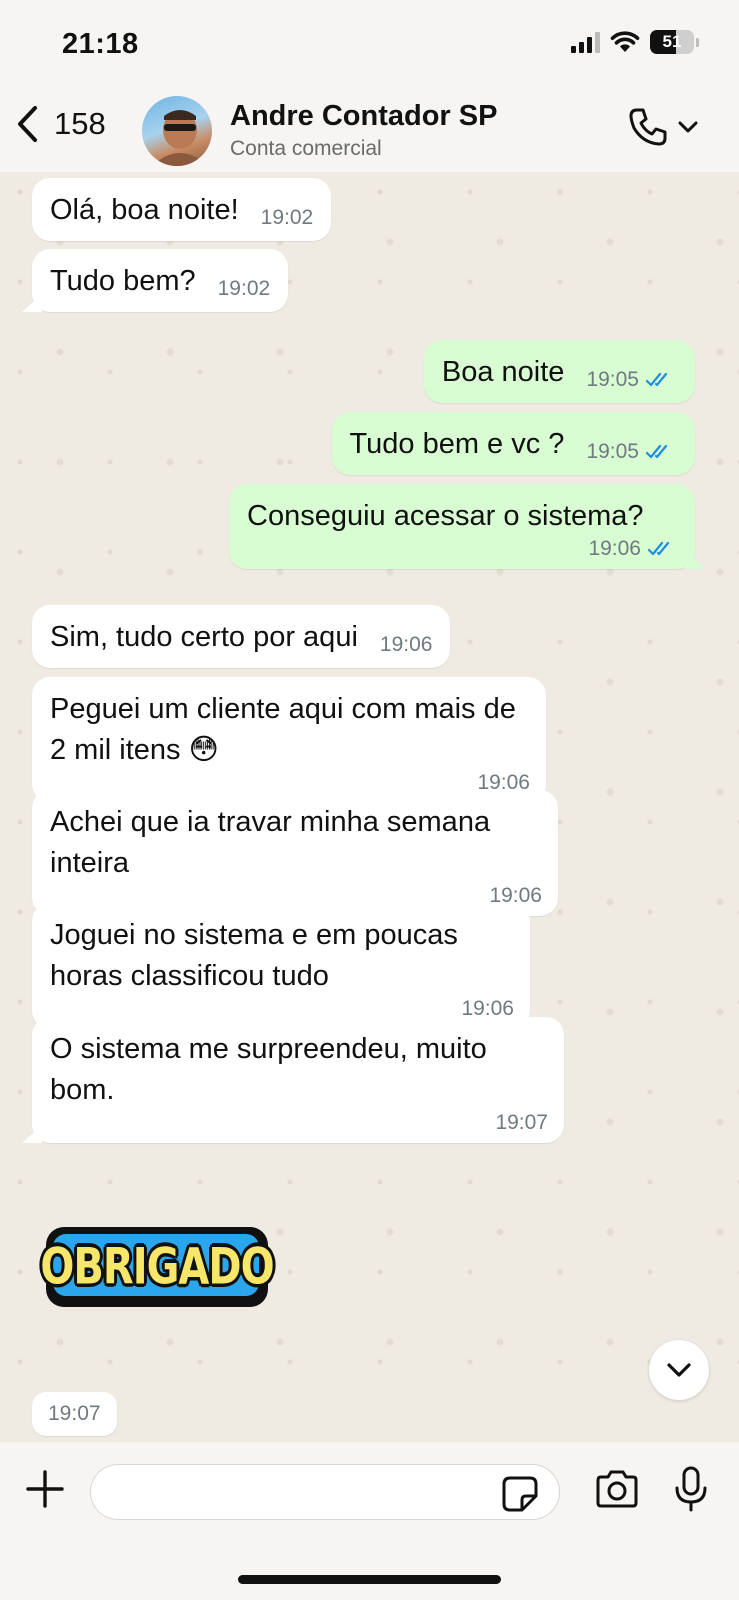 The width and height of the screenshot is (739, 1600). Describe the element at coordinates (691, 1489) in the screenshot. I see `microphone-icon` at that location.